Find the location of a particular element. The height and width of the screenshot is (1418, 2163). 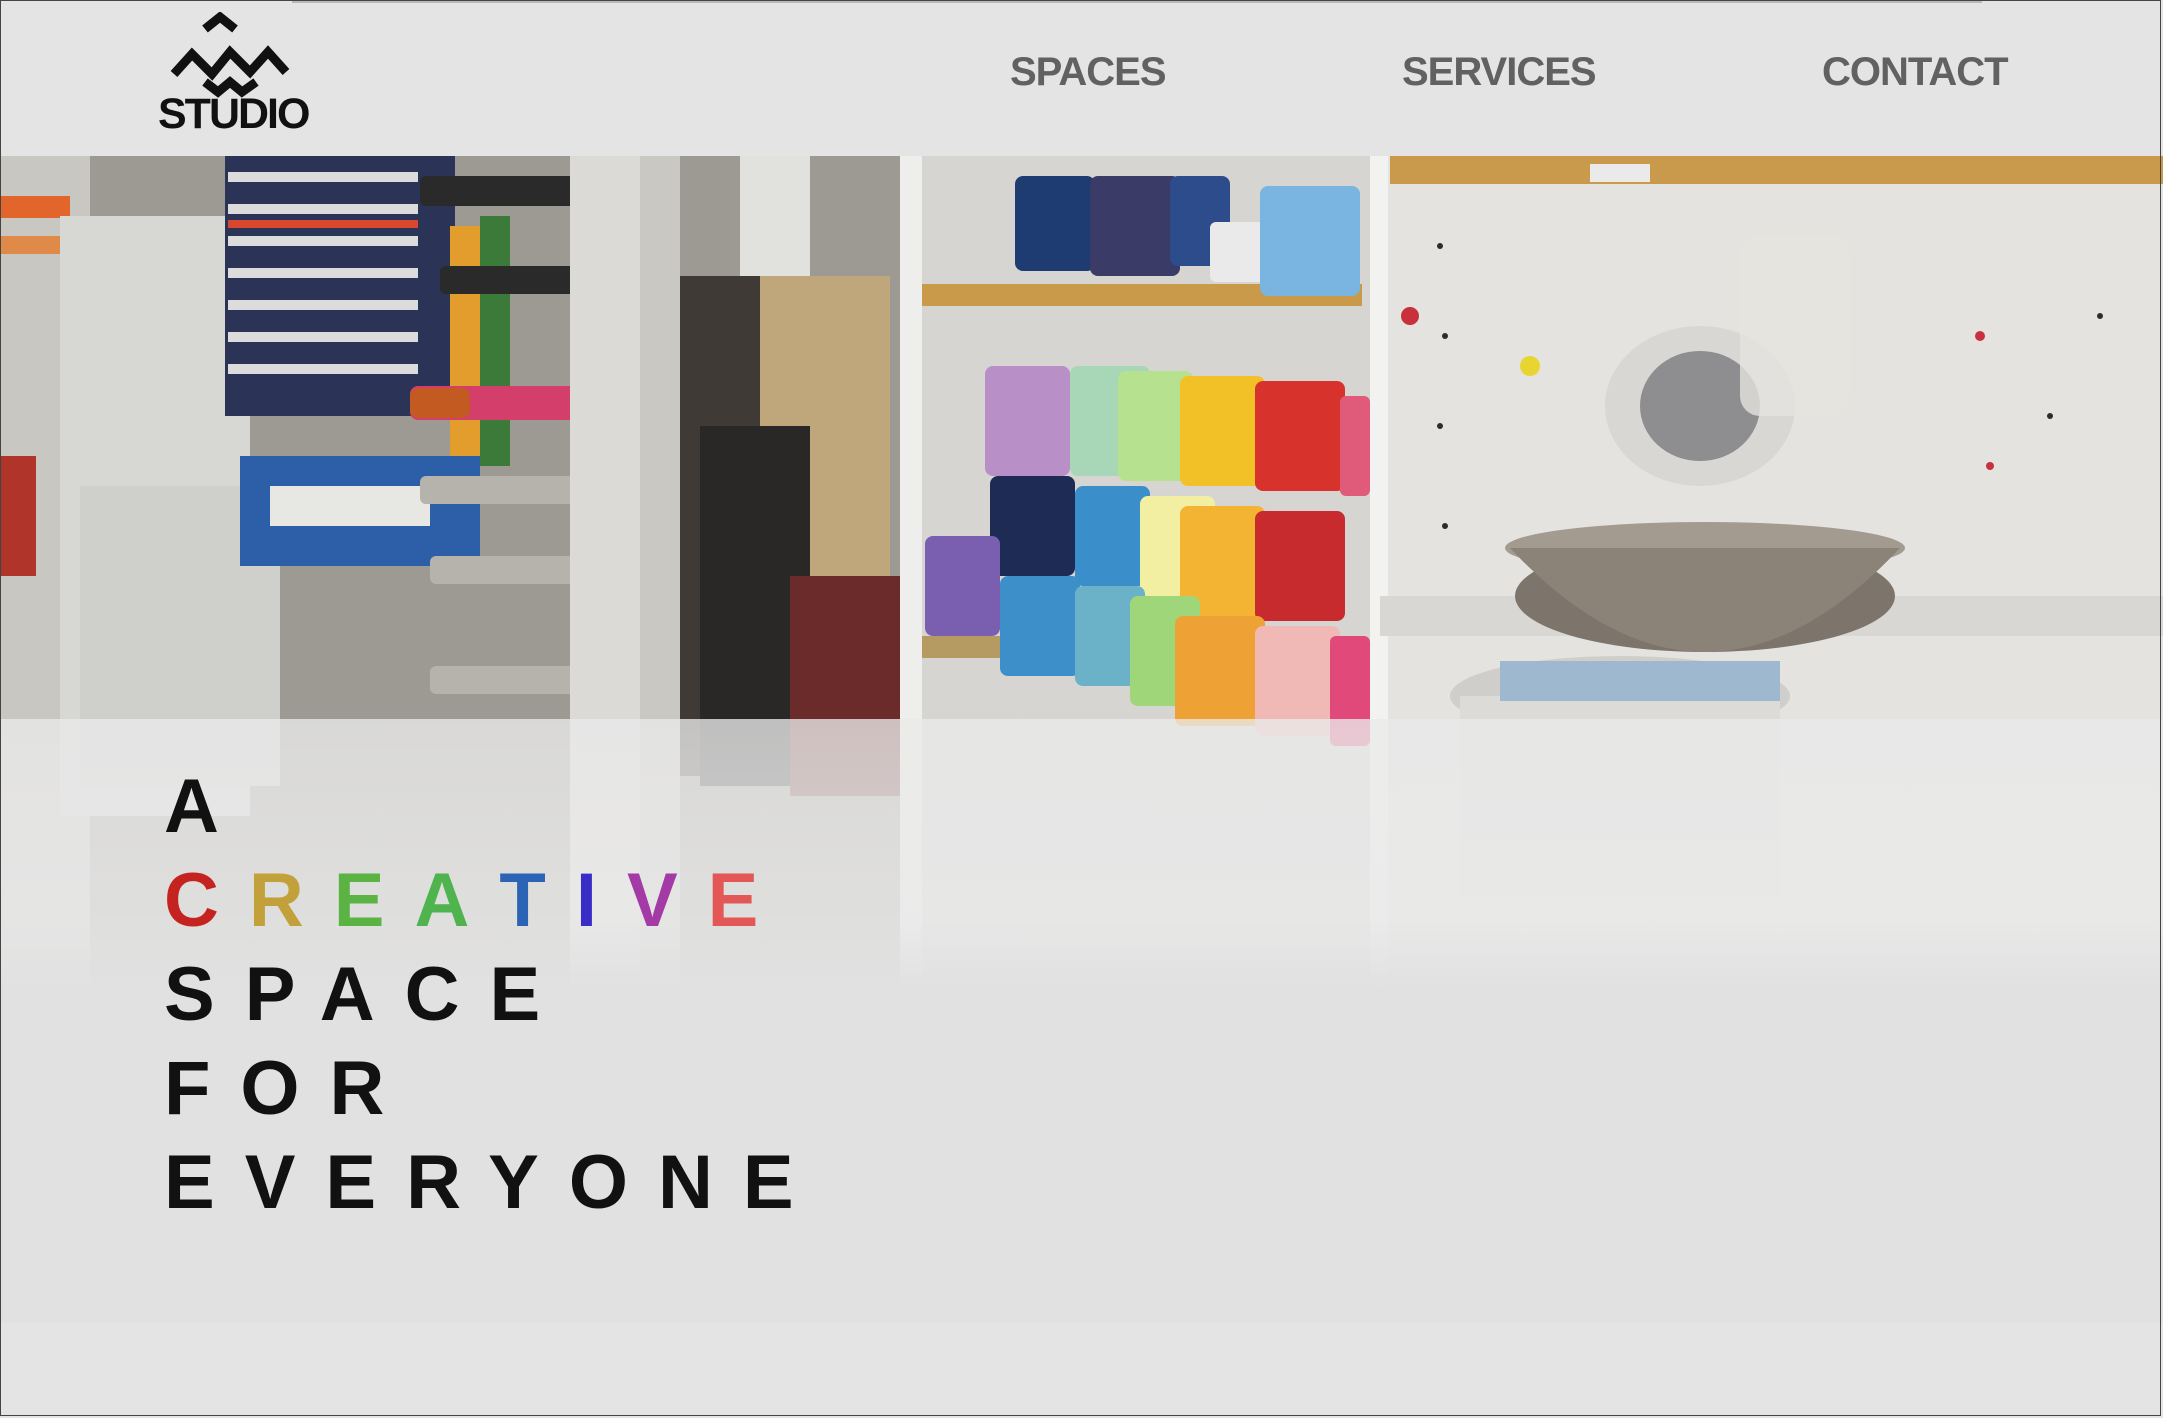

tagline-creative-letter: T is located at coordinates (537, 900).